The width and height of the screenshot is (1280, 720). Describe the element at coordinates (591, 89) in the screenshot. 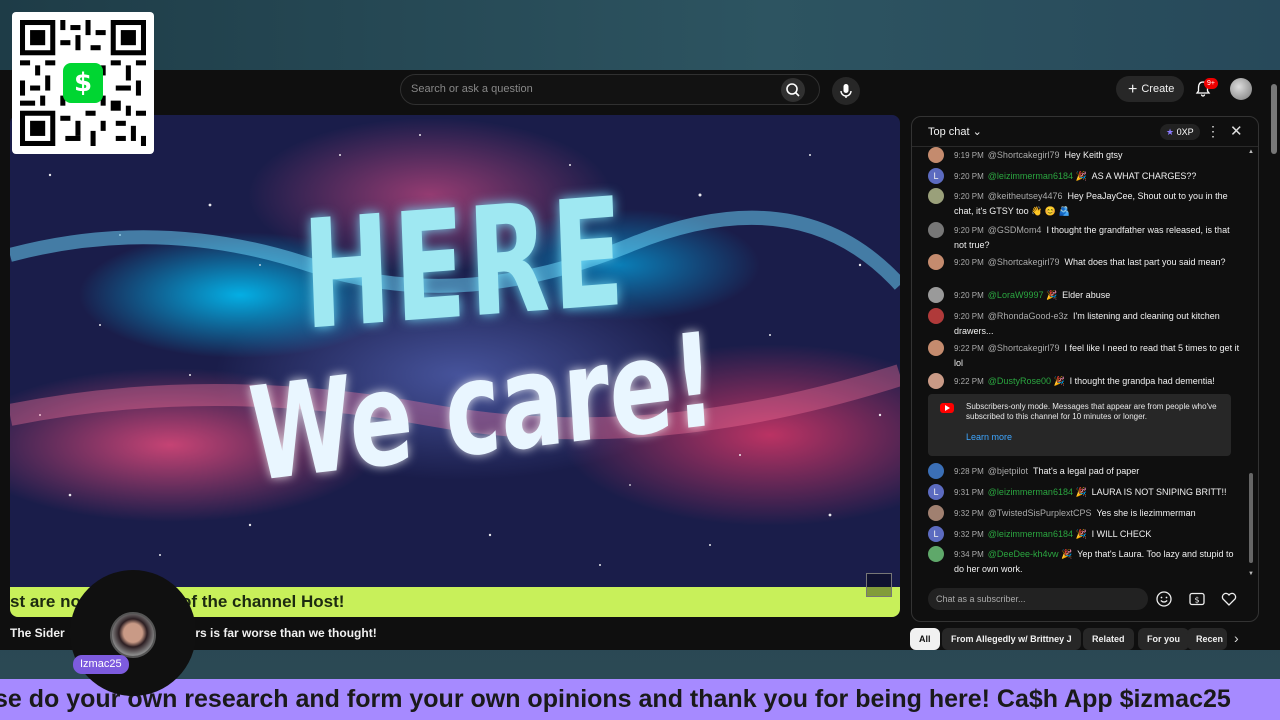

I see `search-input: Search or ask a question` at that location.